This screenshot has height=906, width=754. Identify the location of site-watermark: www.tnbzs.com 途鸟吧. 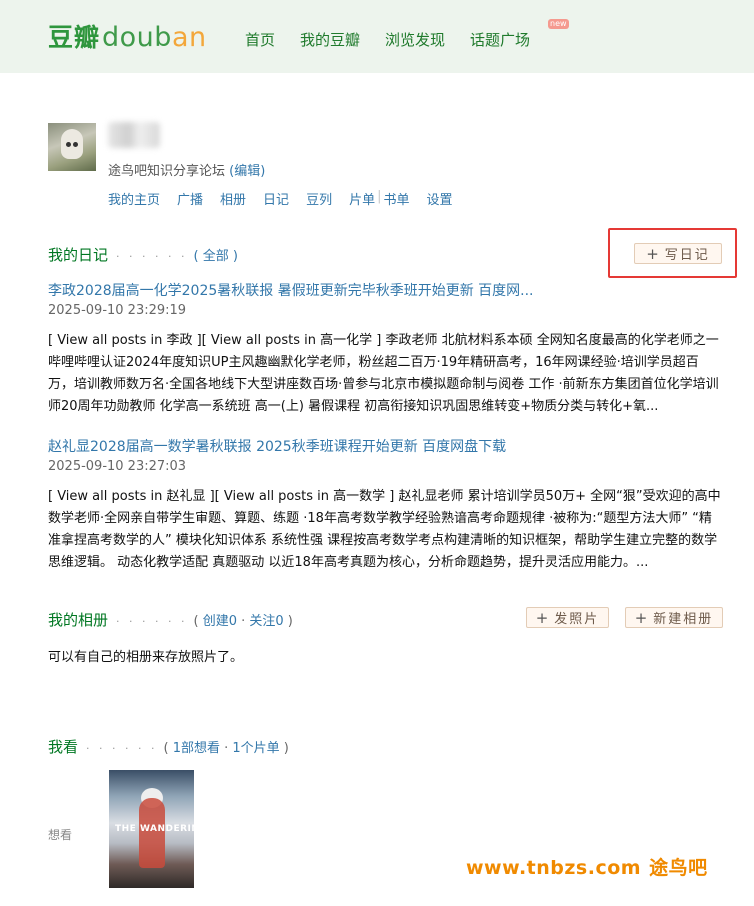
(587, 866).